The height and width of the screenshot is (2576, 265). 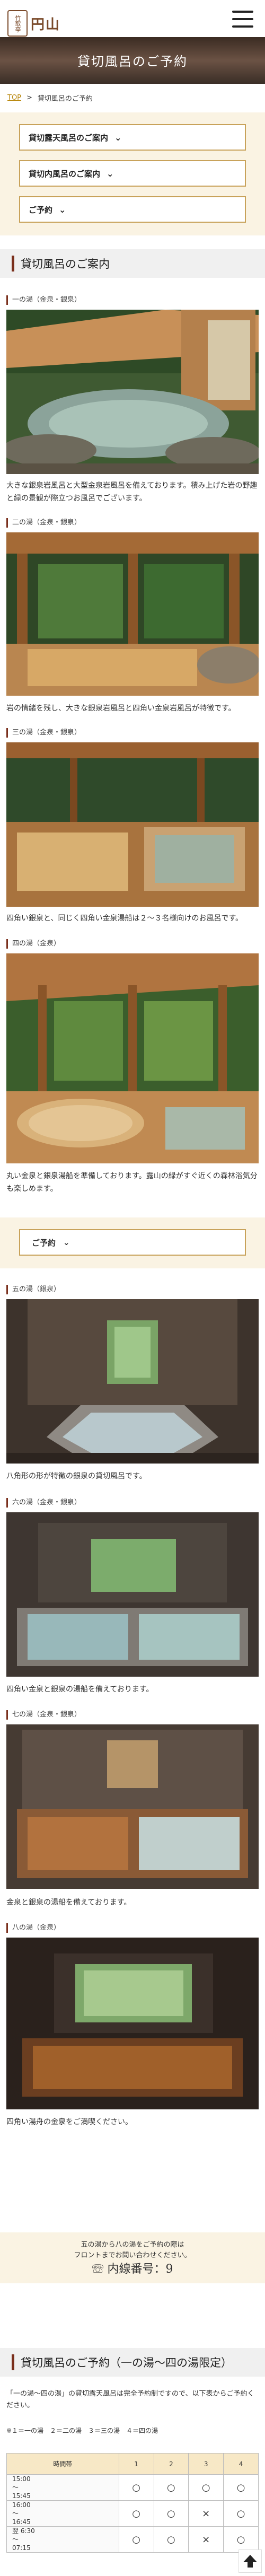 What do you see at coordinates (171, 2464) in the screenshot?
I see `column-header: 2` at bounding box center [171, 2464].